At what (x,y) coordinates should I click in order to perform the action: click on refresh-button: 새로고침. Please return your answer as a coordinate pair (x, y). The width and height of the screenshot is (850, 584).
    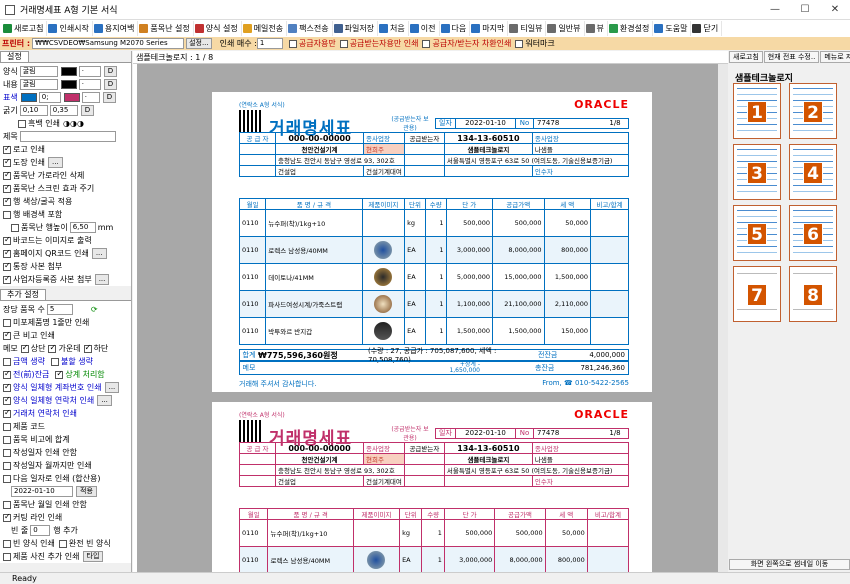
    Looking at the image, I should click on (746, 57).